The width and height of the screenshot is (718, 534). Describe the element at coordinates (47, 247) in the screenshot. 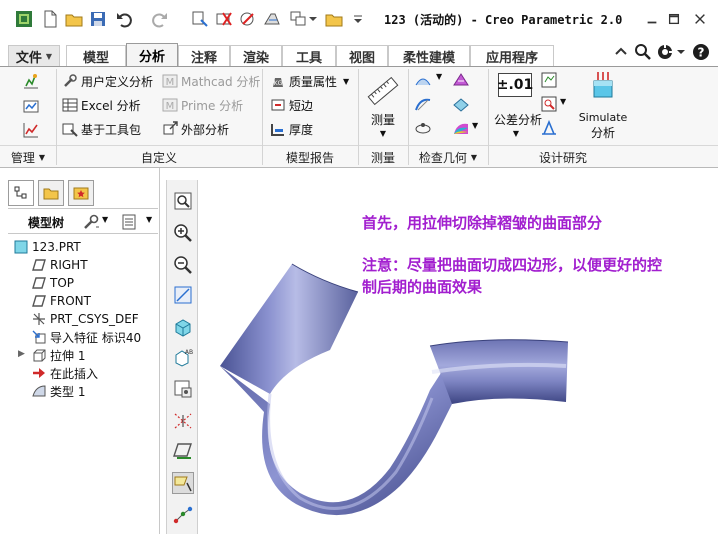

I see `tree-item-part: 123.PRT` at that location.